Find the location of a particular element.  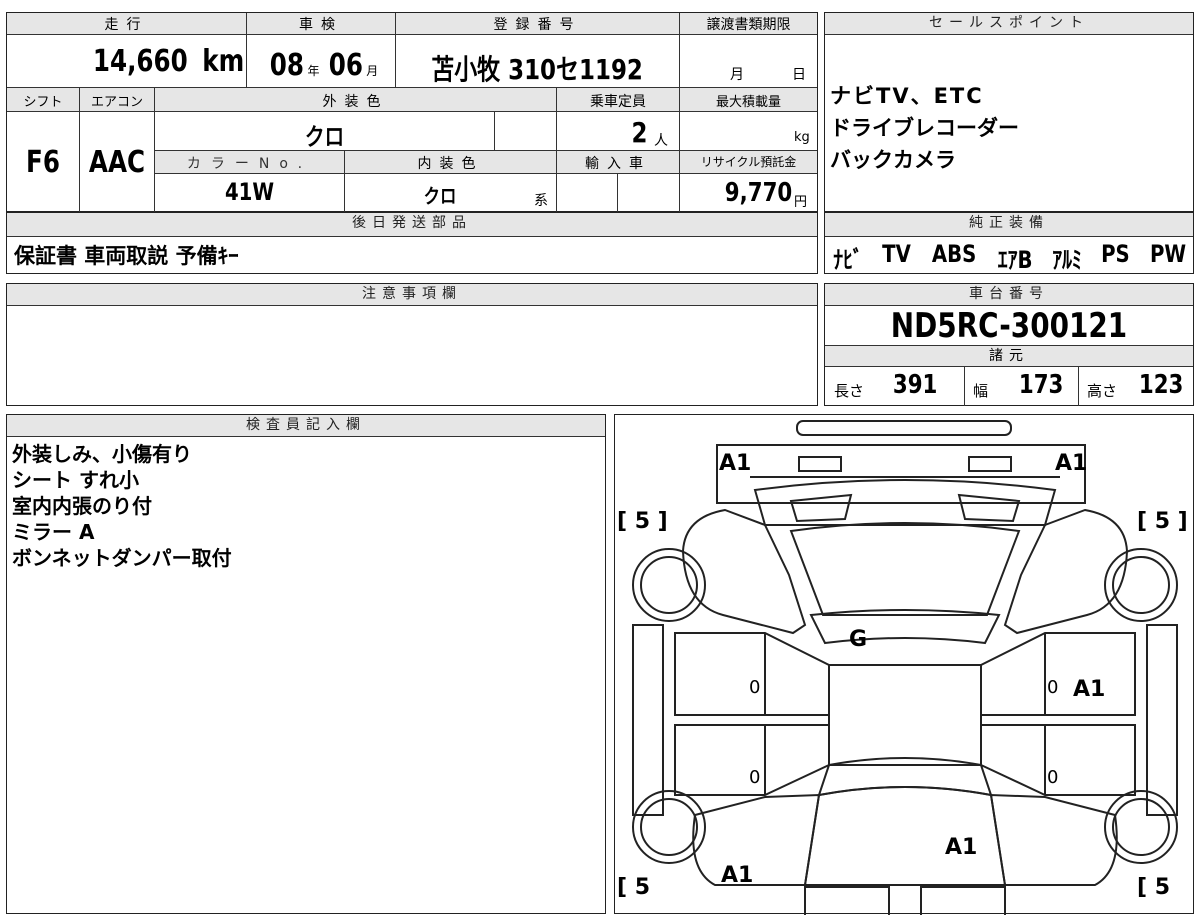

equipment-item: PS is located at coordinates (1115, 254).